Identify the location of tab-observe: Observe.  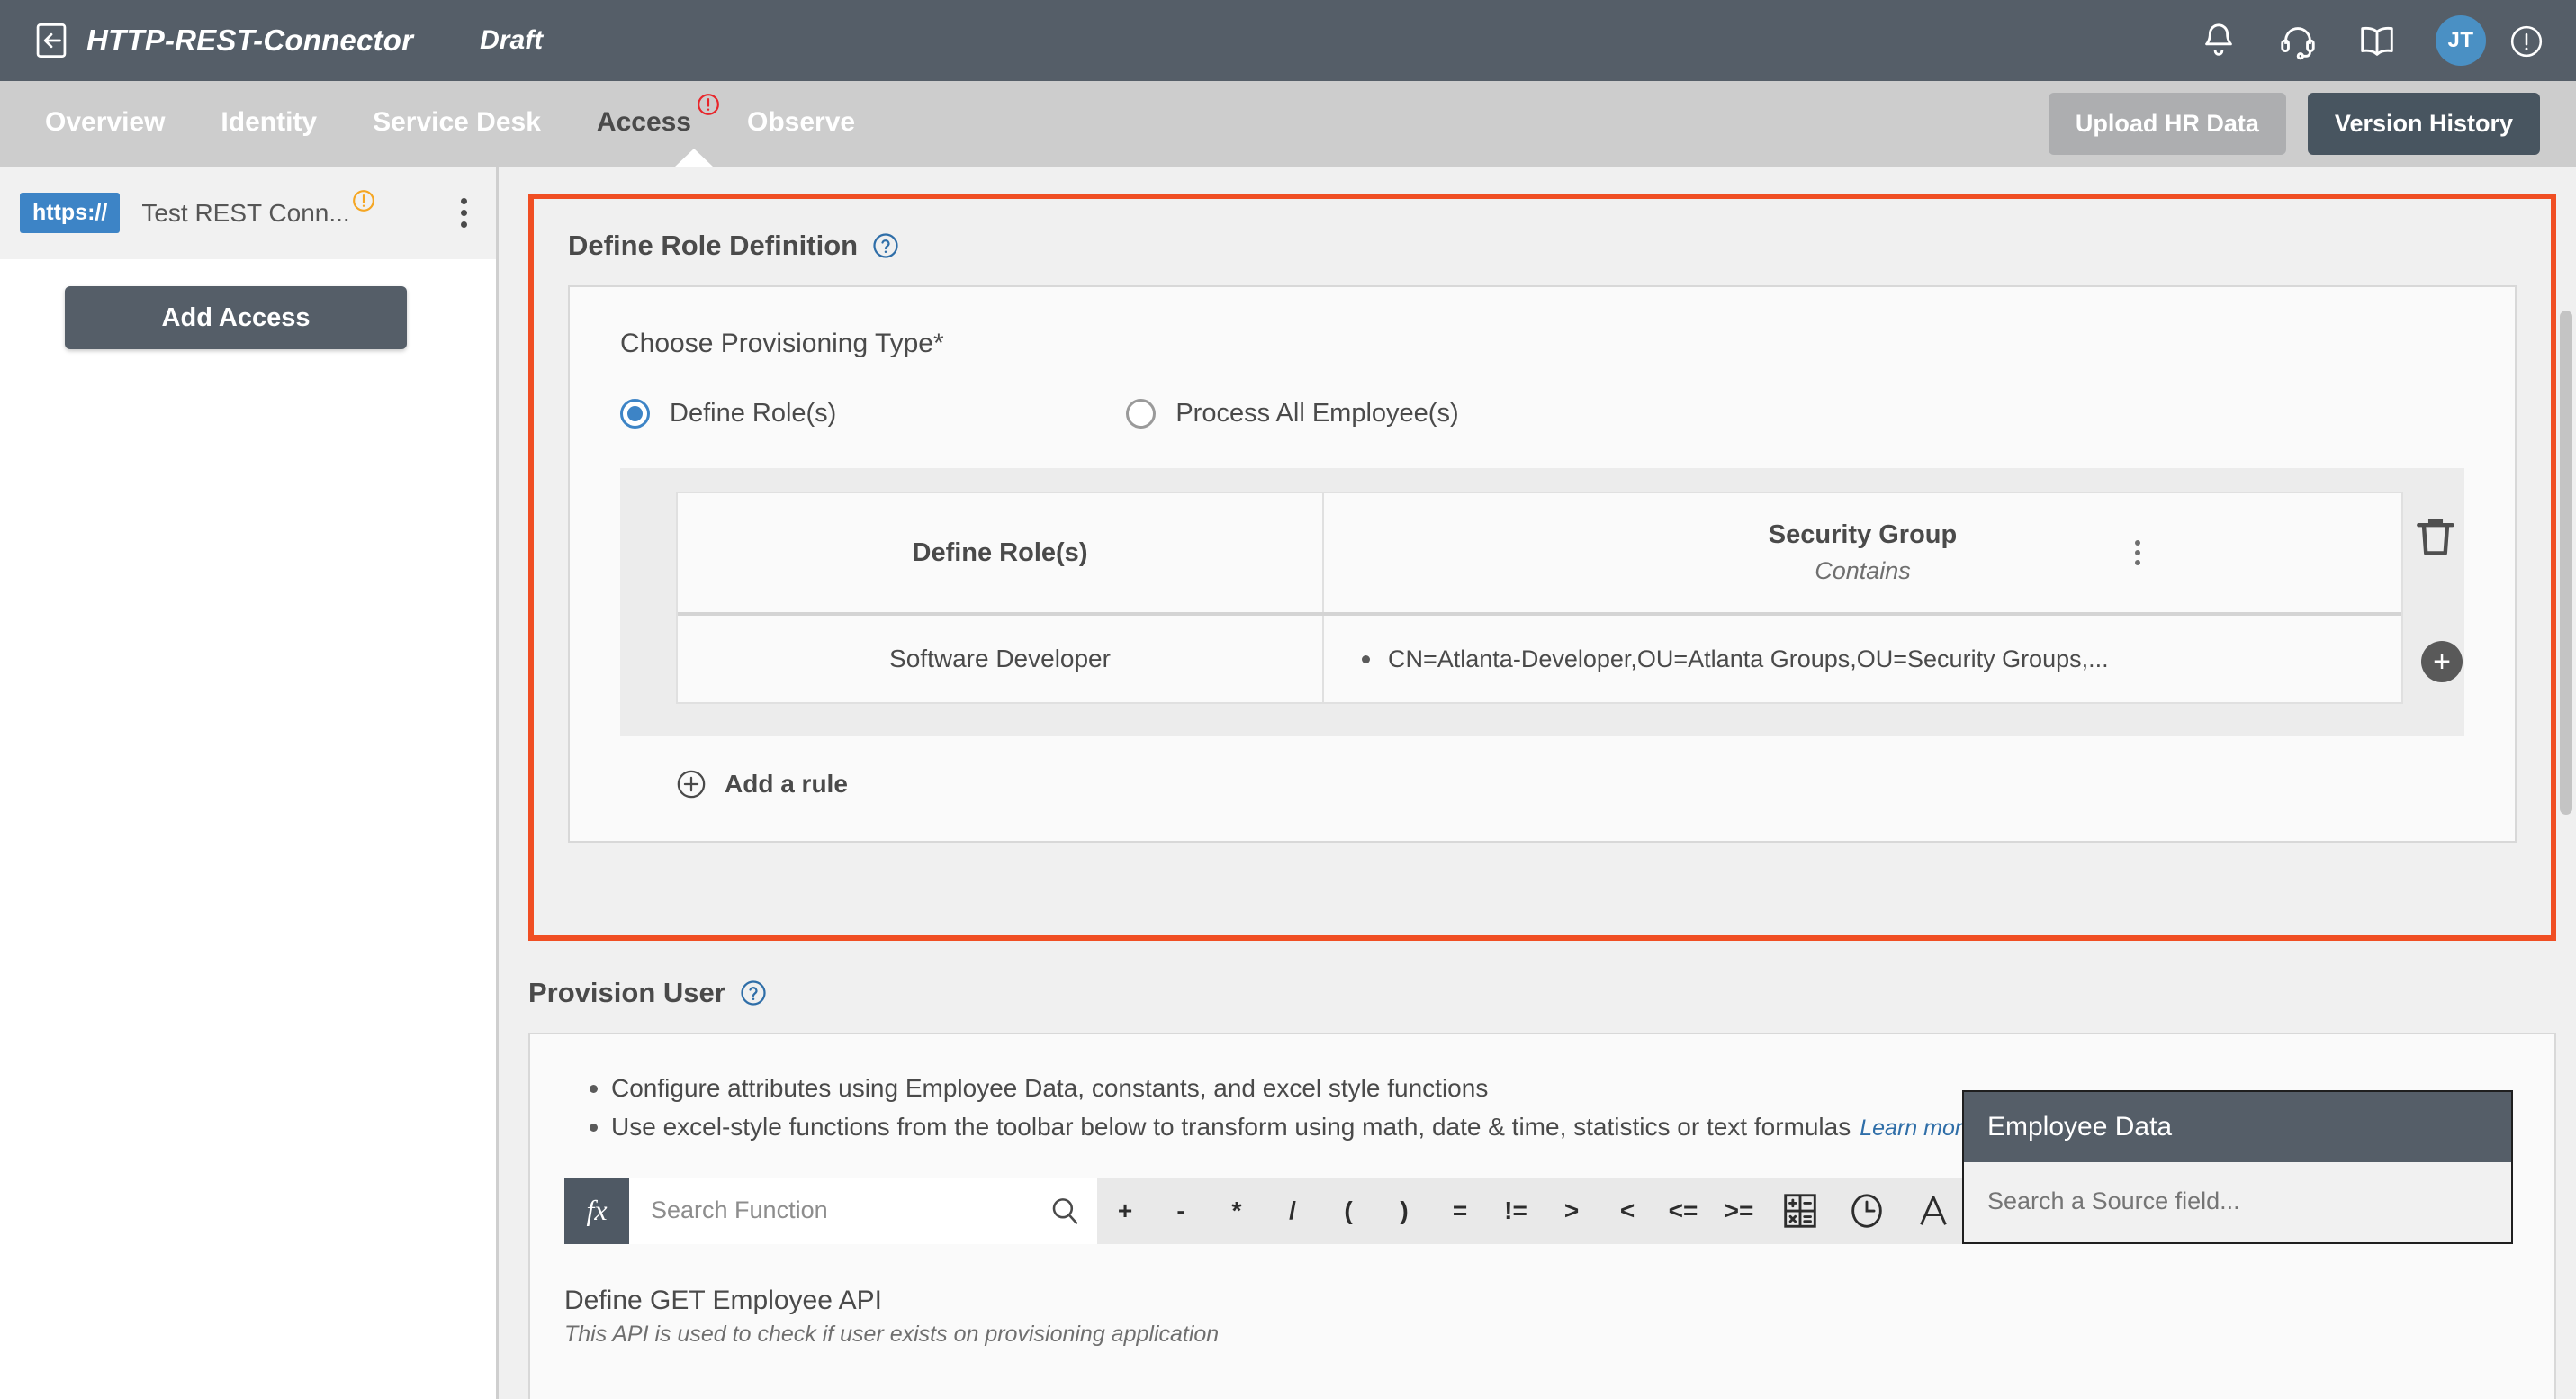
(801, 124).